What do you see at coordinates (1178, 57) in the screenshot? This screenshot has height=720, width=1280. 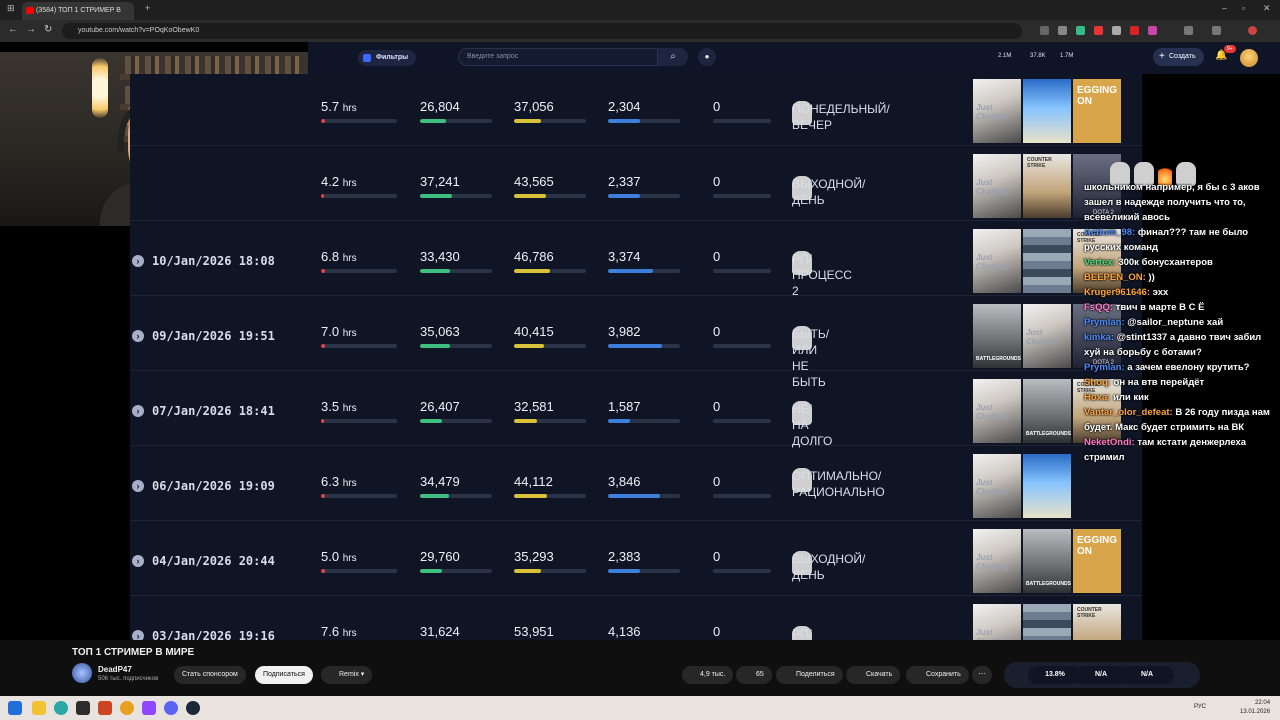 I see `create-button: Создать` at bounding box center [1178, 57].